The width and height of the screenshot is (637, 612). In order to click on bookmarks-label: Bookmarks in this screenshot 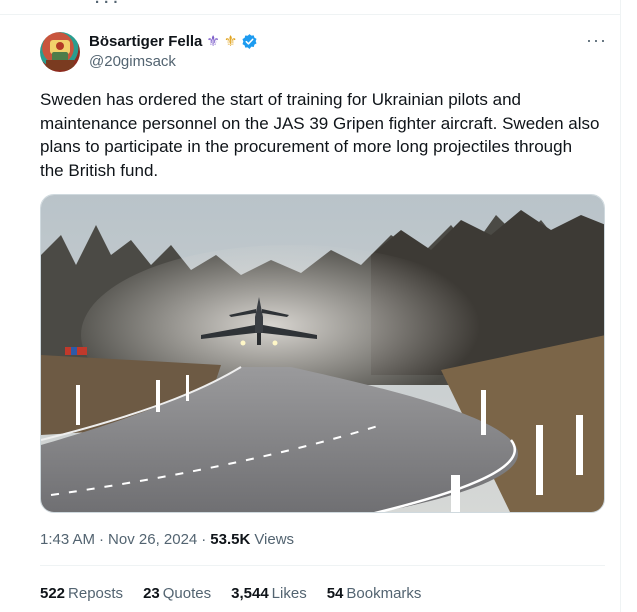, I will do `click(384, 593)`.